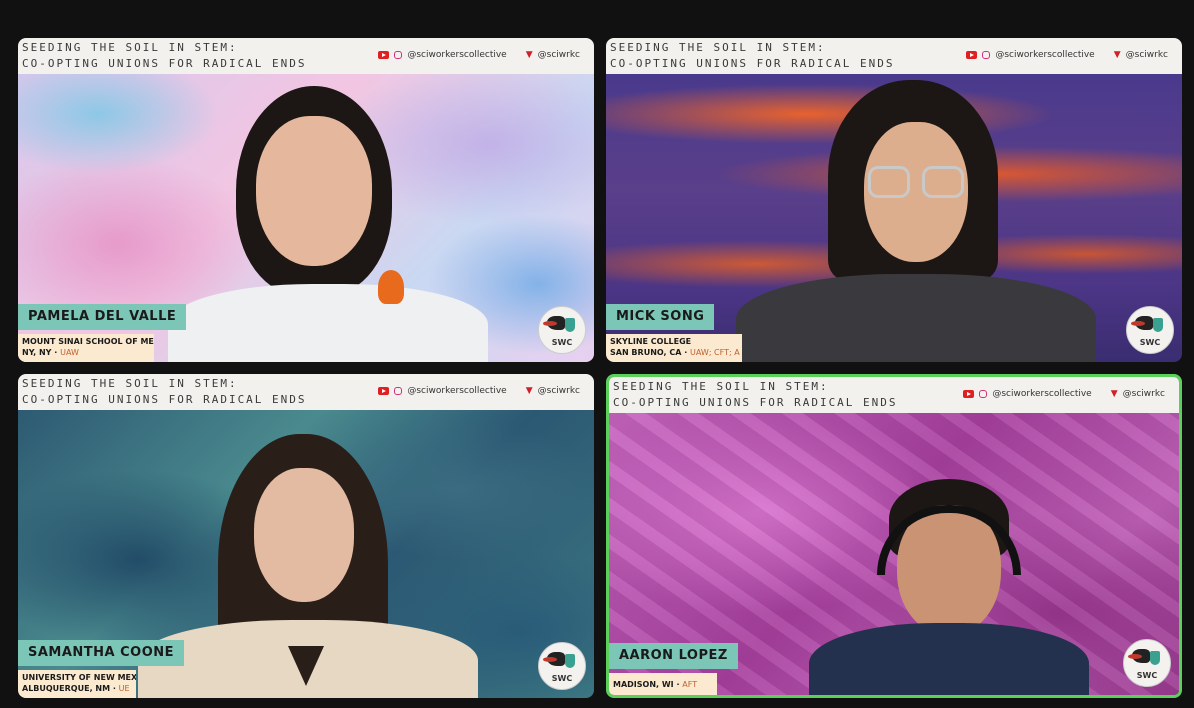 This screenshot has width=1194, height=708. I want to click on participant-affiliation: MADISON, WI · AFT, so click(663, 684).